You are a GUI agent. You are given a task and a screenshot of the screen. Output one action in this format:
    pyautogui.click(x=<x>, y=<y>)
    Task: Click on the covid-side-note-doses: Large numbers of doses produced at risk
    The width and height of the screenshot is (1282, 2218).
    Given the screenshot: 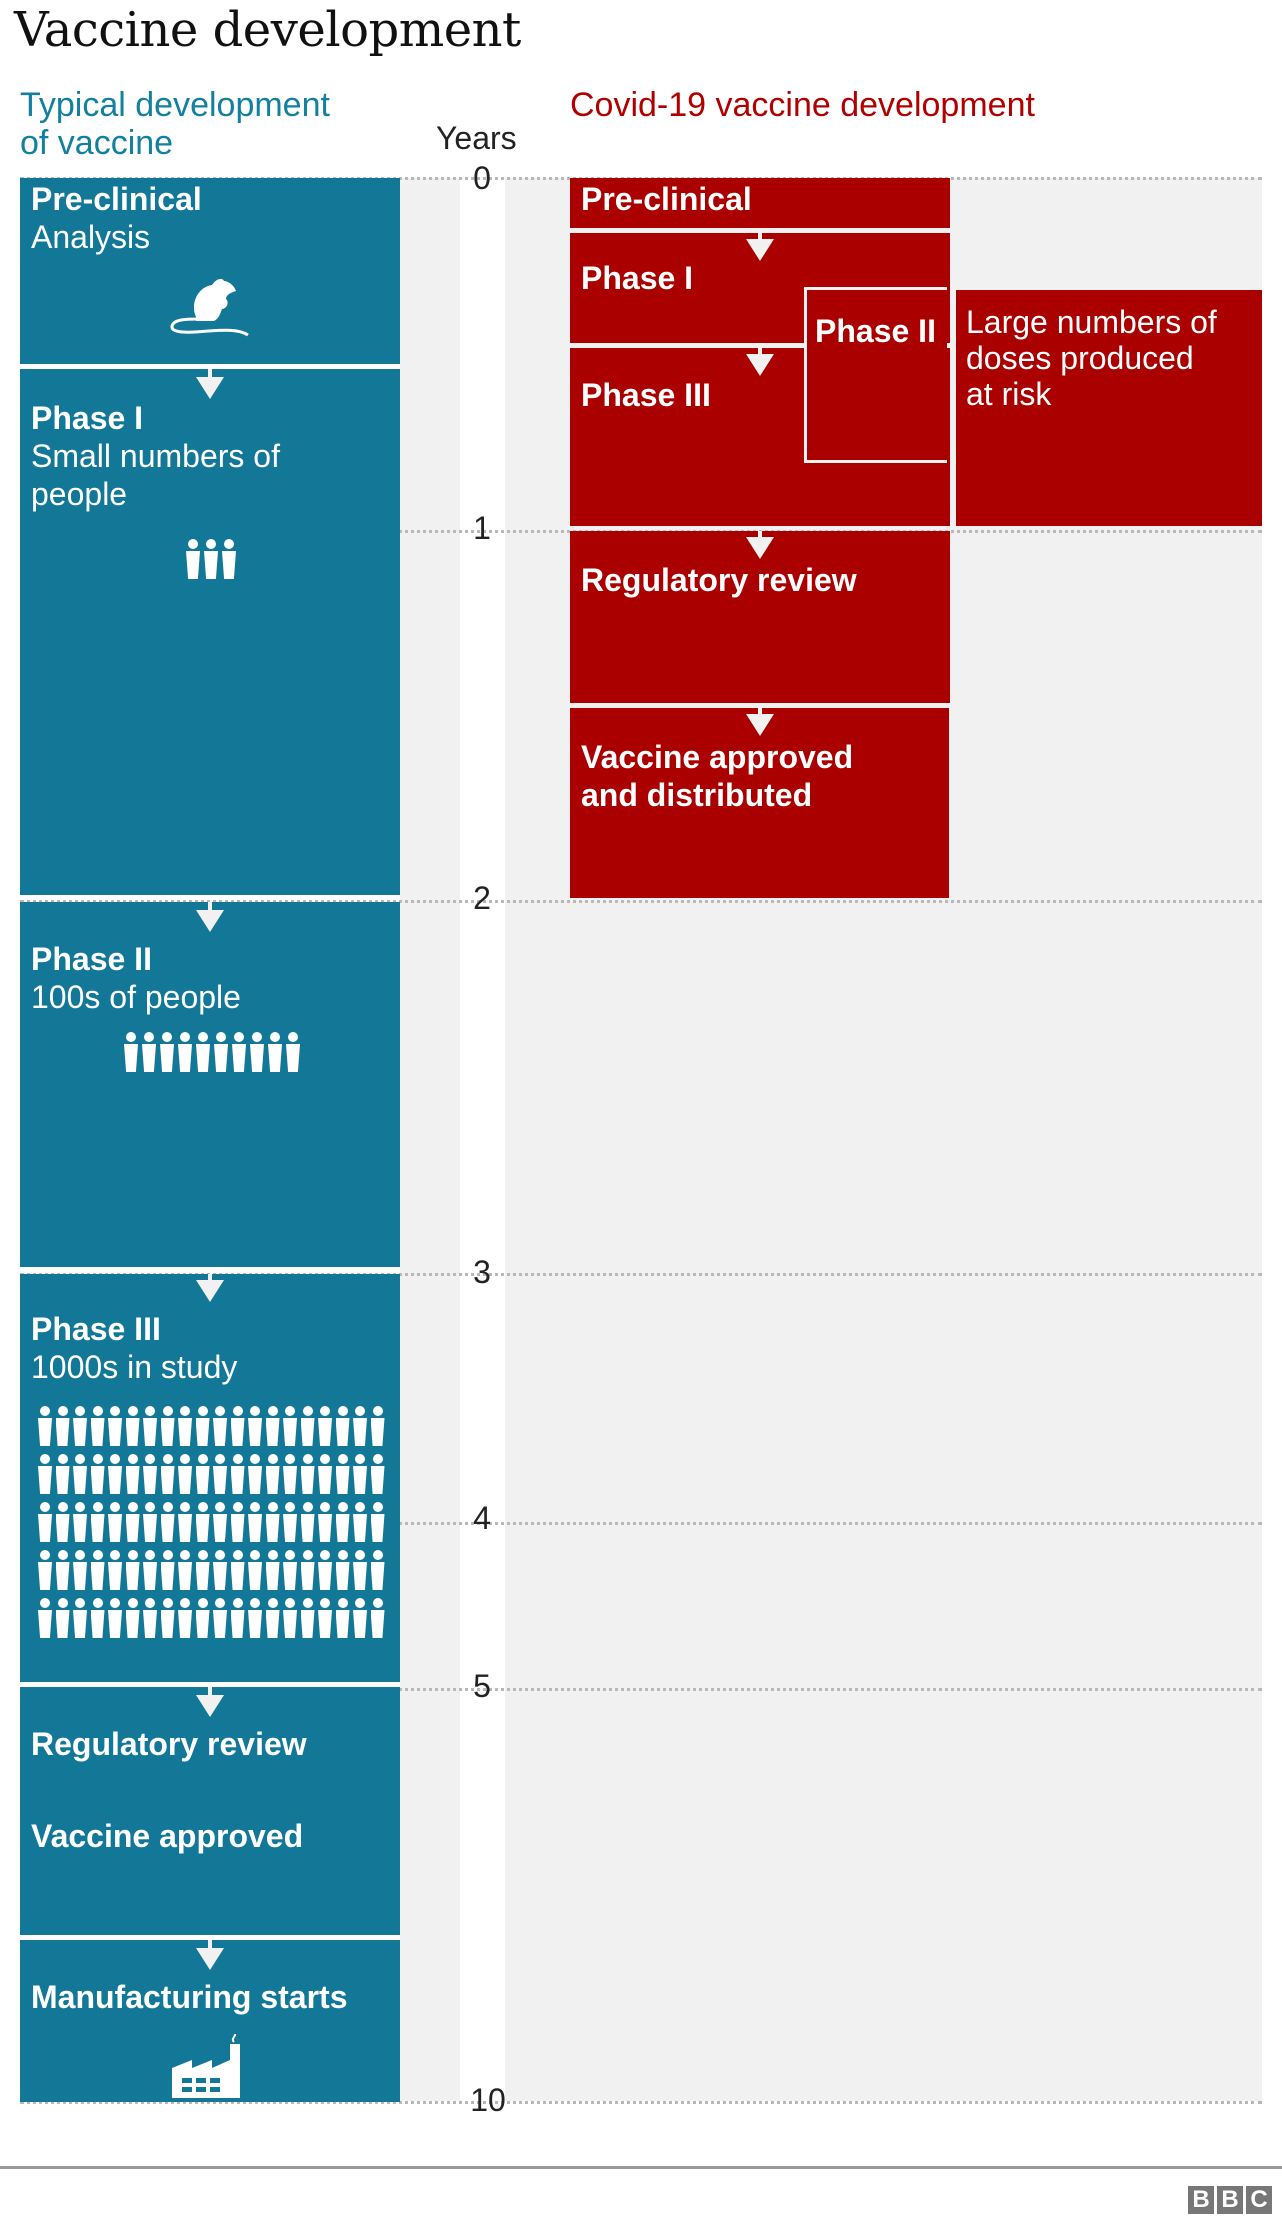 What is the action you would take?
    pyautogui.click(x=1109, y=408)
    